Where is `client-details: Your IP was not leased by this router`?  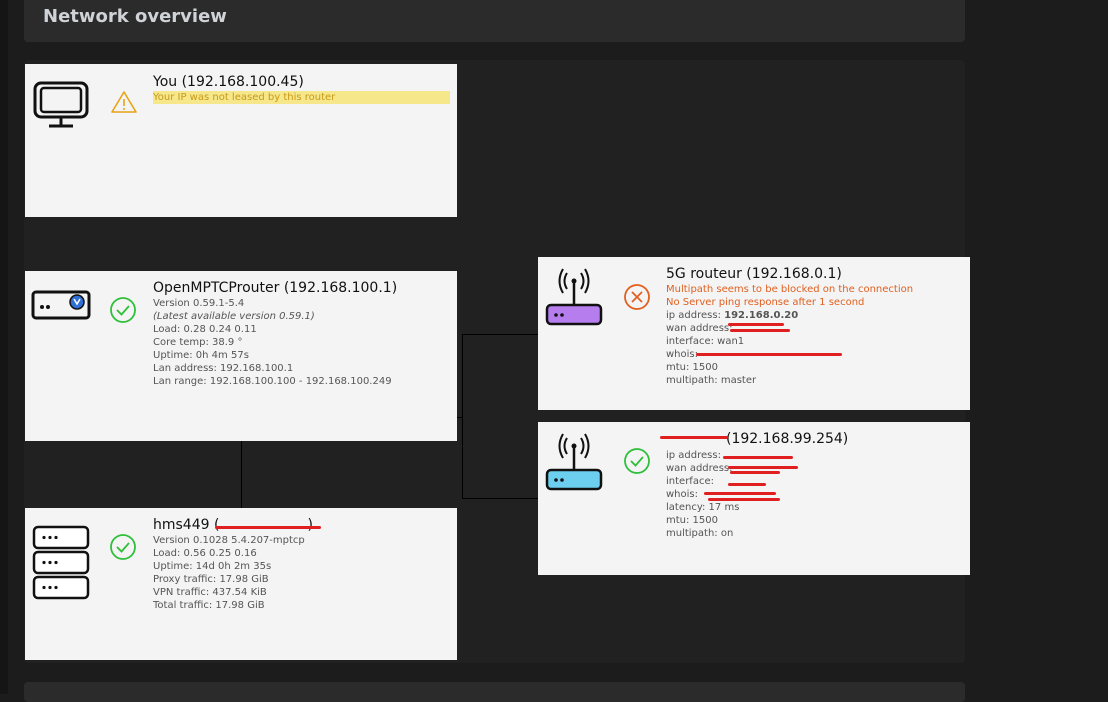
client-details: Your IP was not leased by this router is located at coordinates (301, 97).